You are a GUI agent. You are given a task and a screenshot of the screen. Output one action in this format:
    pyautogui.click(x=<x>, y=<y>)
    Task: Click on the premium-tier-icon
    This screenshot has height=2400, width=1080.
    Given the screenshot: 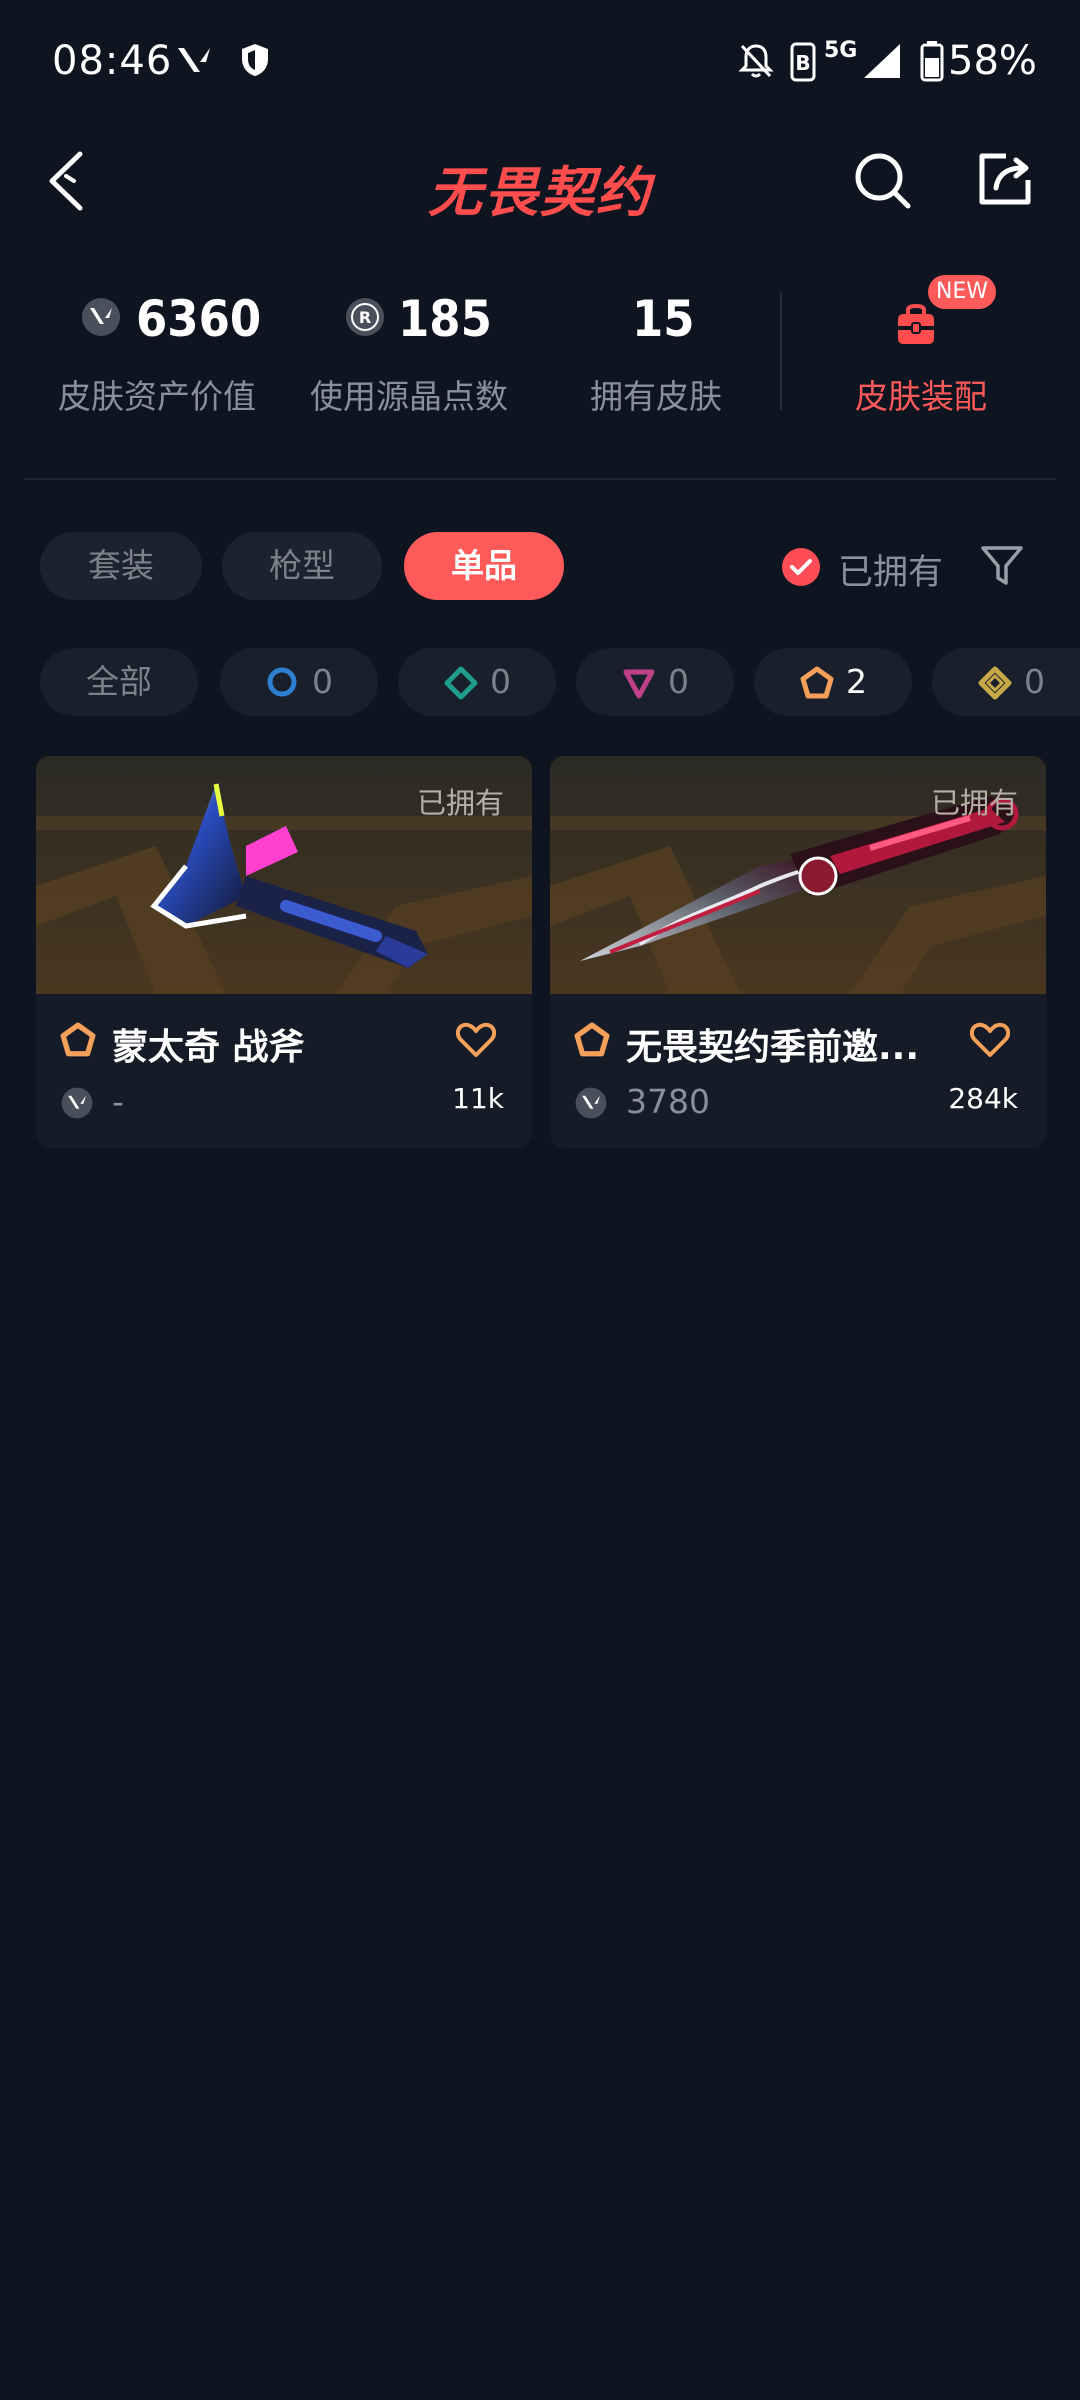 What is the action you would take?
    pyautogui.click(x=639, y=684)
    